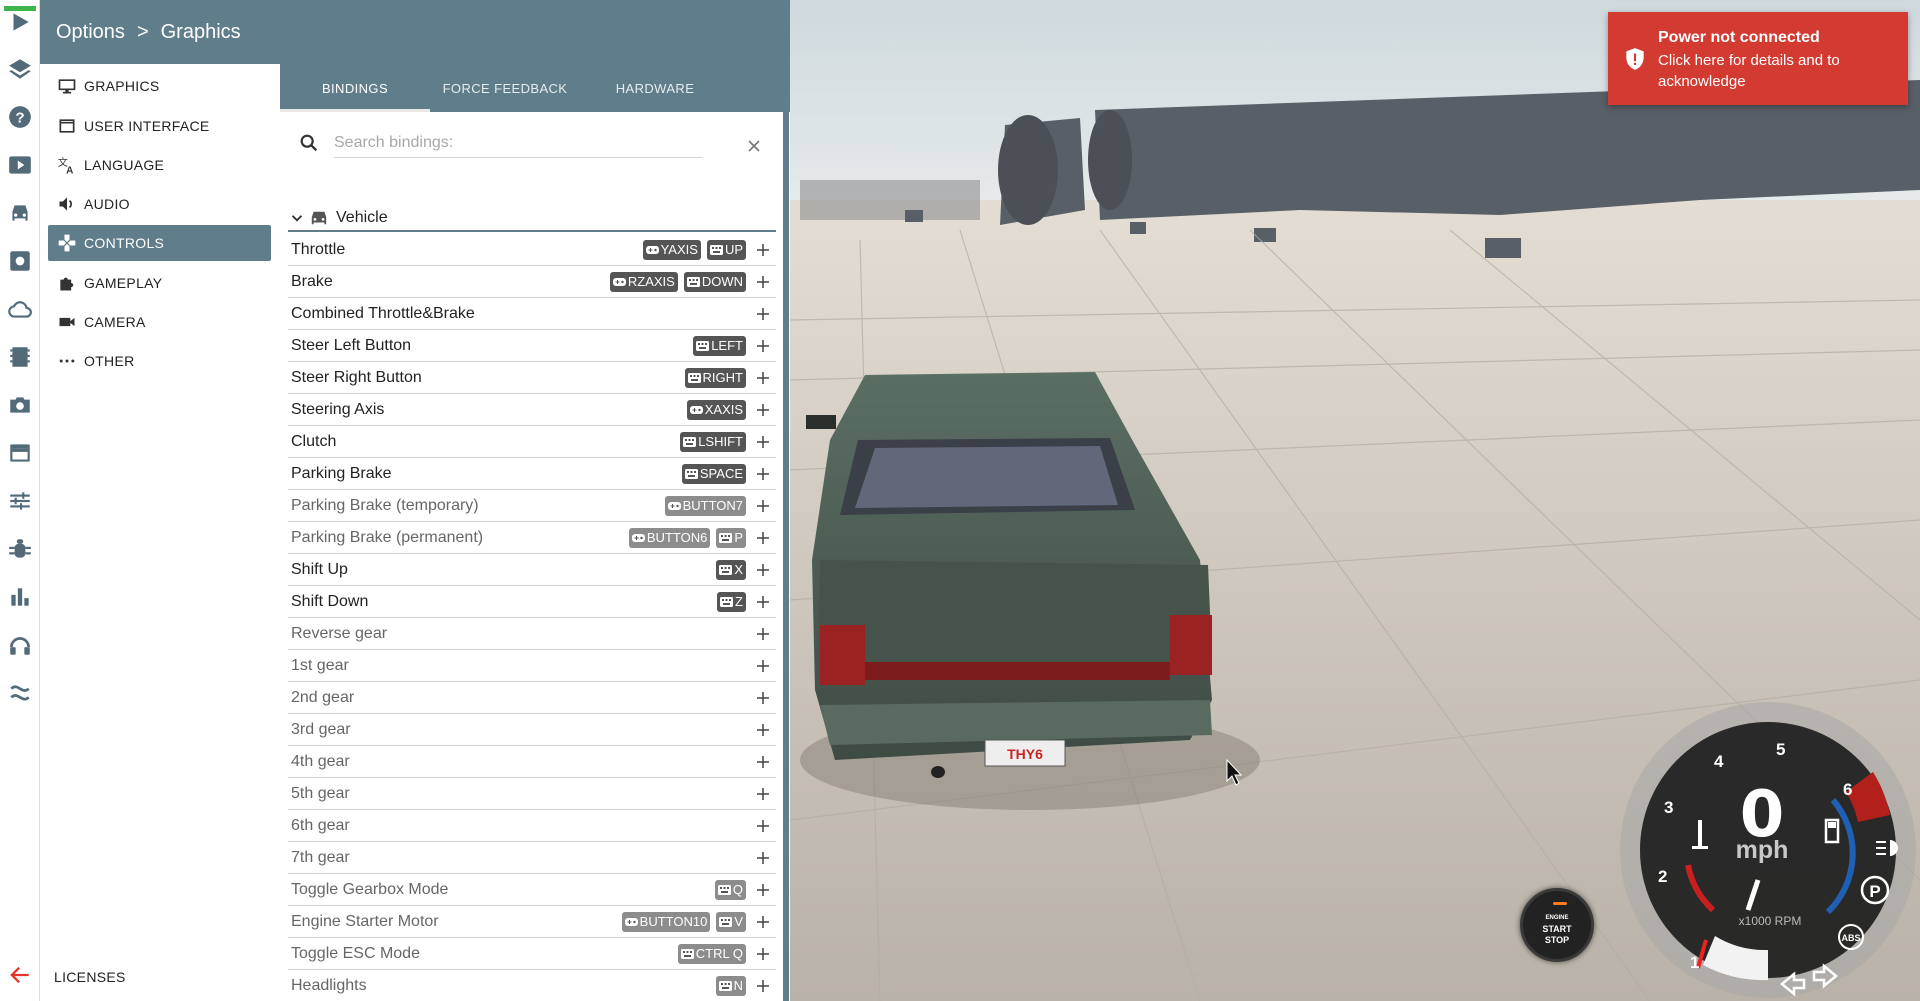 This screenshot has height=1001, width=1920. I want to click on binding-row: 3rd gear, so click(532, 730).